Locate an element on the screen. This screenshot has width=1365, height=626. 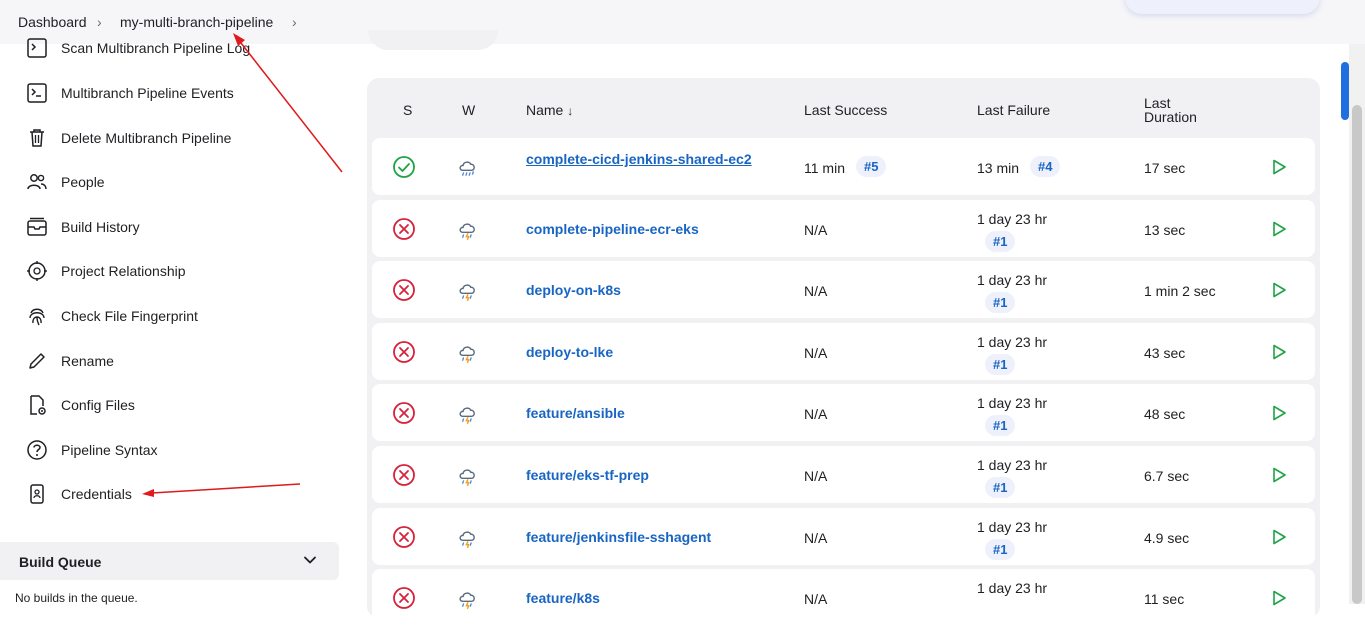
annotation-arrows is located at coordinates (242, 265).